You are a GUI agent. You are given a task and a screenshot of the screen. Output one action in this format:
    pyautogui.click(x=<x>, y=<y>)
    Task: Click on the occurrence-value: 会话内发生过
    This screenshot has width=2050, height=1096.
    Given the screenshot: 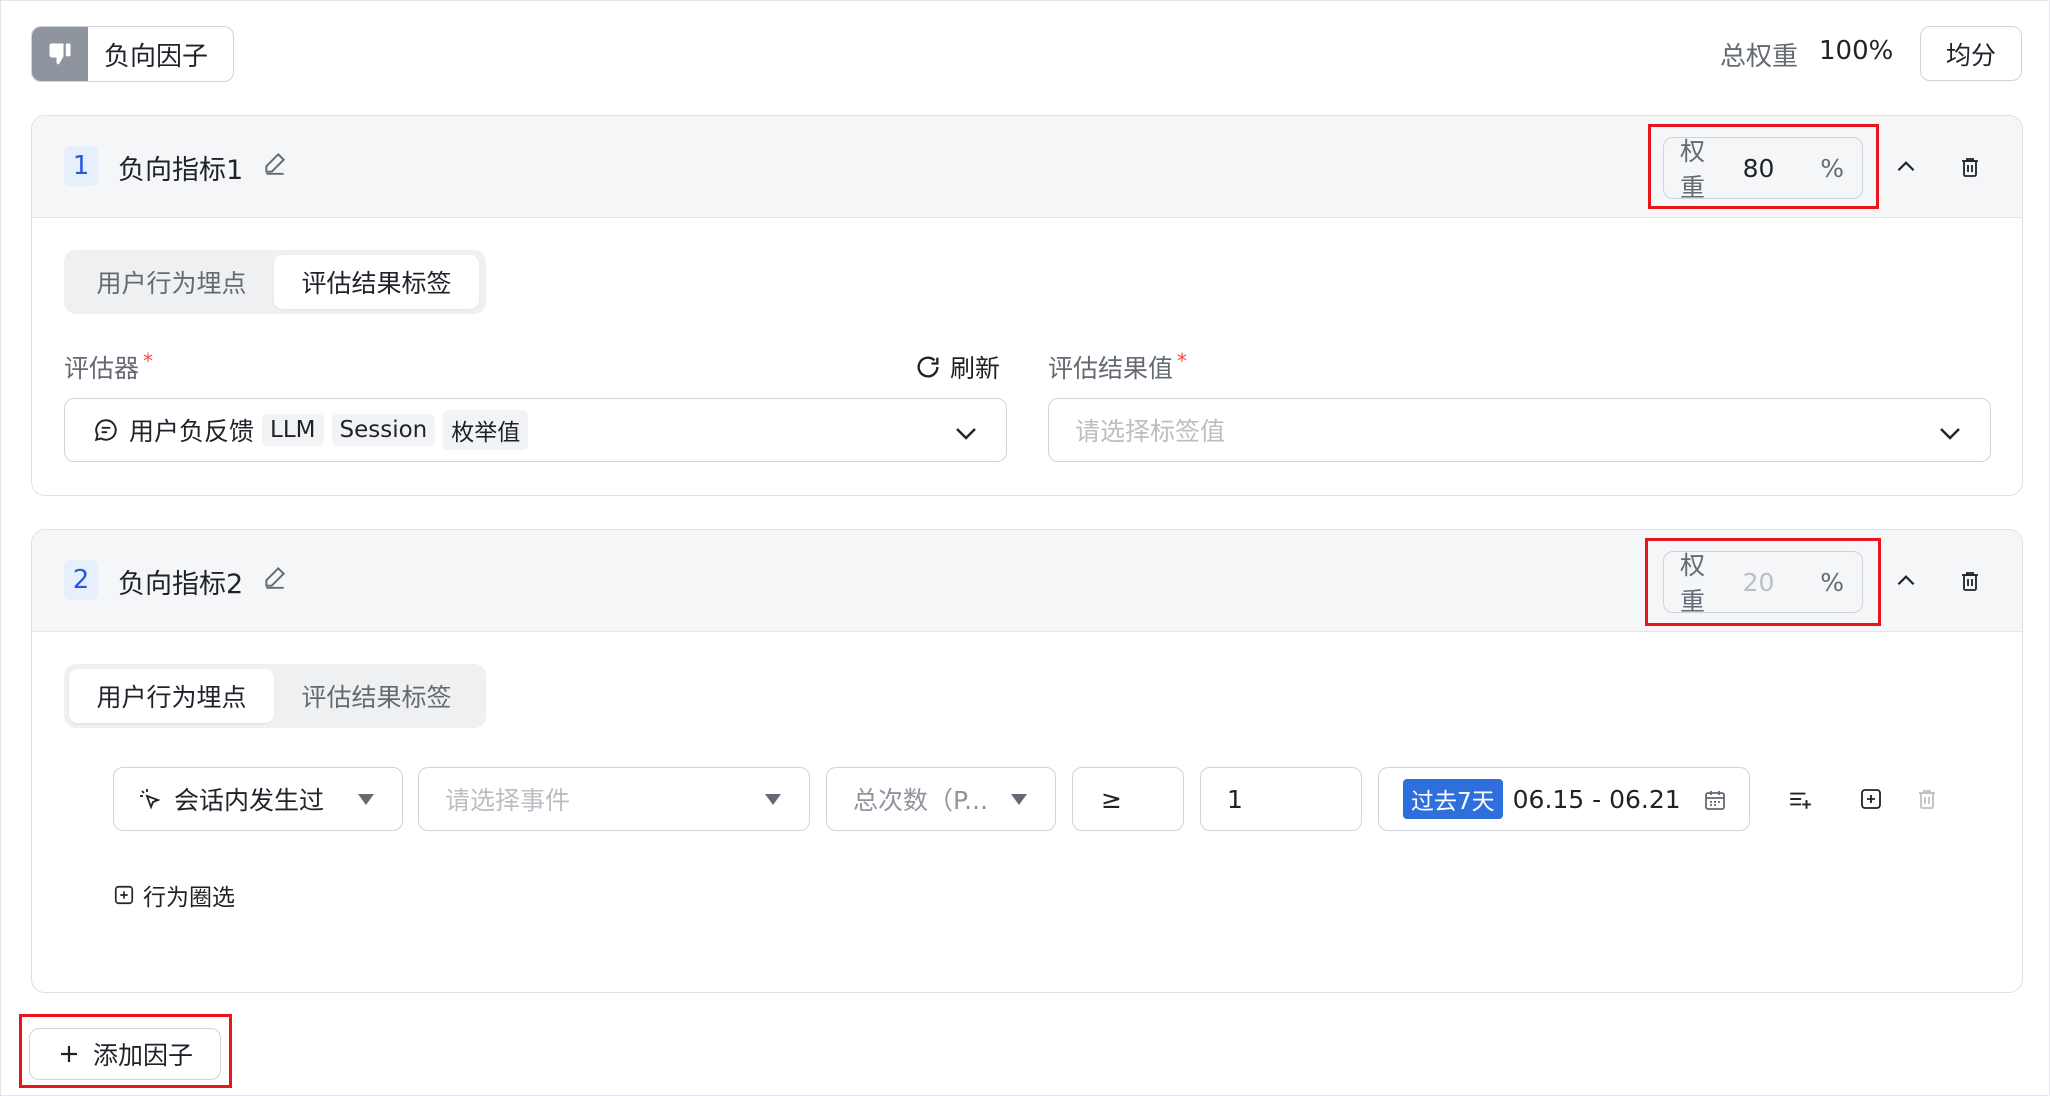 What is the action you would take?
    pyautogui.click(x=249, y=800)
    